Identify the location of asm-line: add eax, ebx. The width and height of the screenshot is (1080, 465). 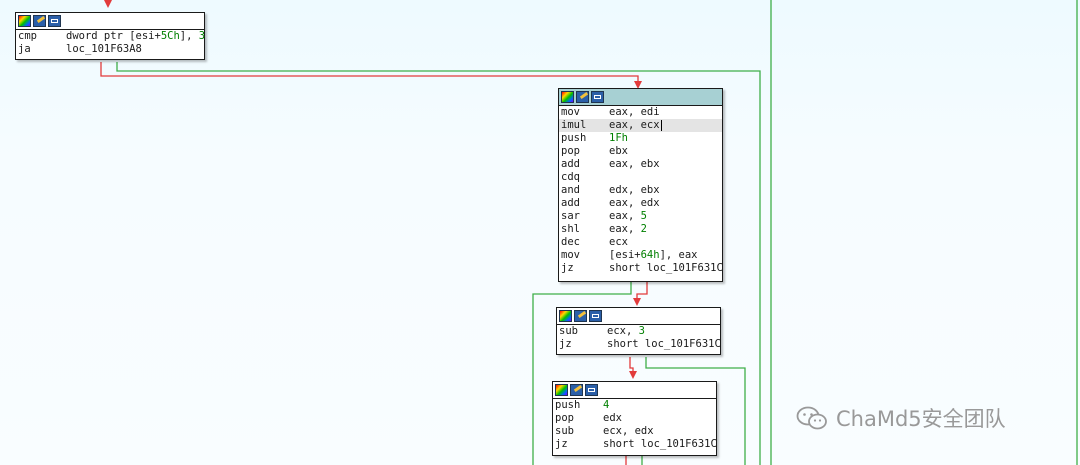
(640, 164).